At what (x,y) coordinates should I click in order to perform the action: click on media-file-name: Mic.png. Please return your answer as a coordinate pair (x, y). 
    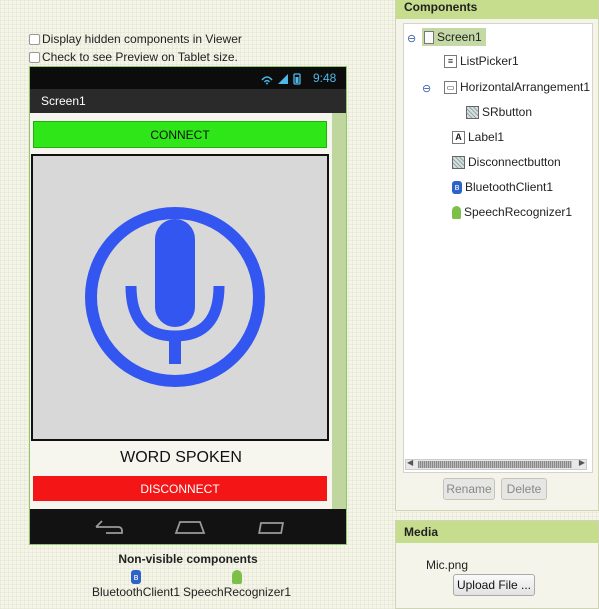
    Looking at the image, I should click on (447, 565).